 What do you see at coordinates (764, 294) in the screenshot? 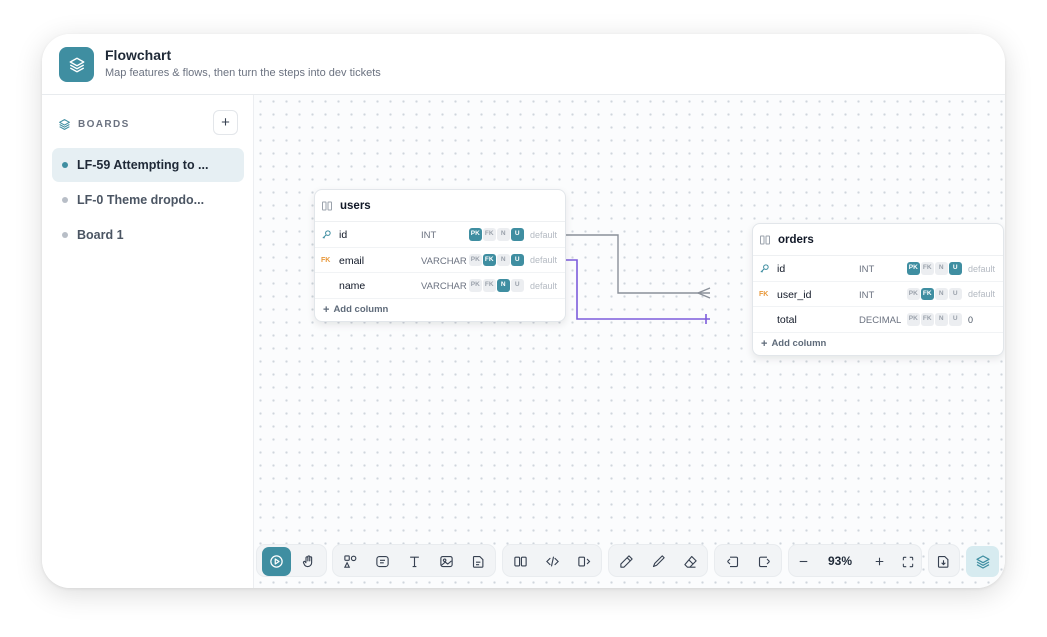
I see `foreign-key-marker: FK` at bounding box center [764, 294].